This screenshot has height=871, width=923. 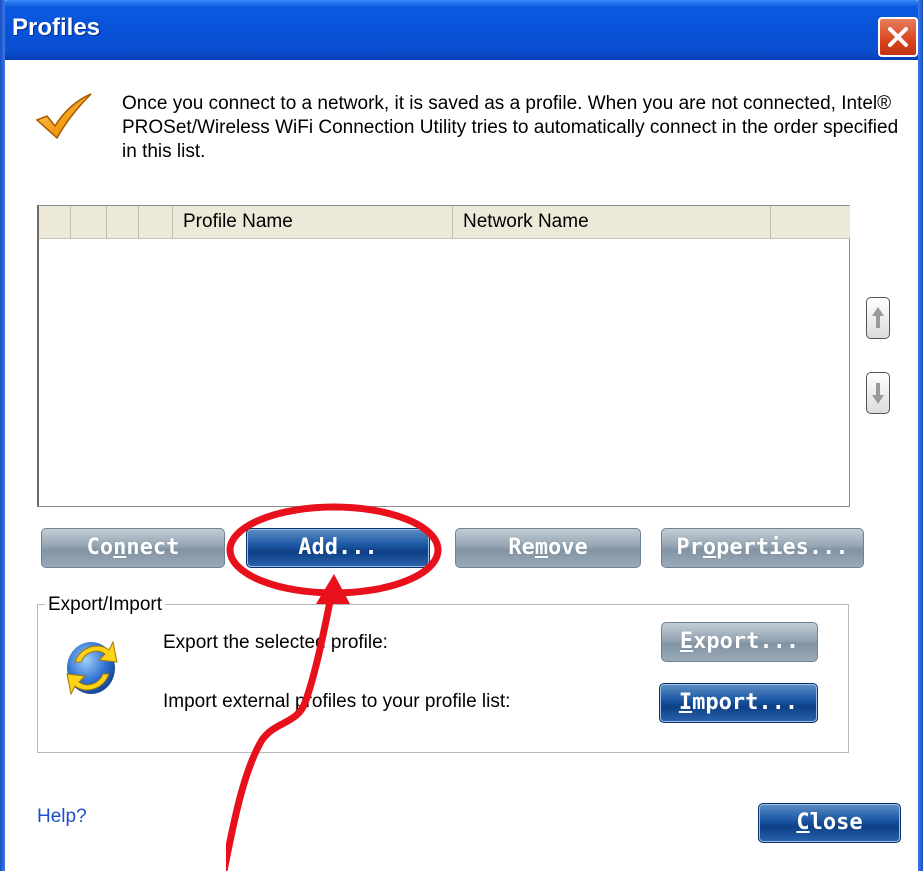 I want to click on title-bar: Profiles, so click(x=461, y=30).